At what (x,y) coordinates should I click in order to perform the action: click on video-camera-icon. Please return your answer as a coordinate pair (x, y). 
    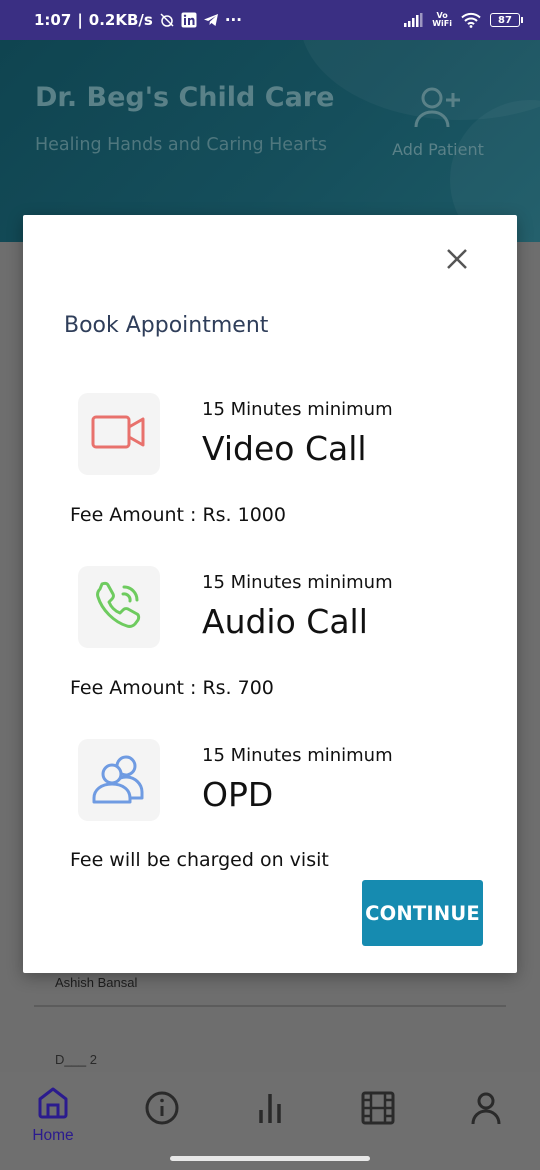
    Looking at the image, I should click on (119, 434).